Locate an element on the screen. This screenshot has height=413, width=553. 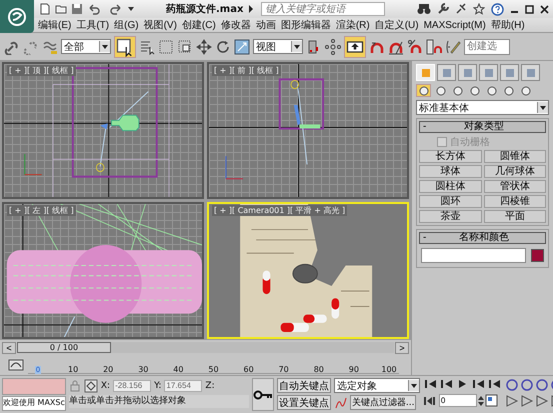
object-name-field is located at coordinates (473, 255).